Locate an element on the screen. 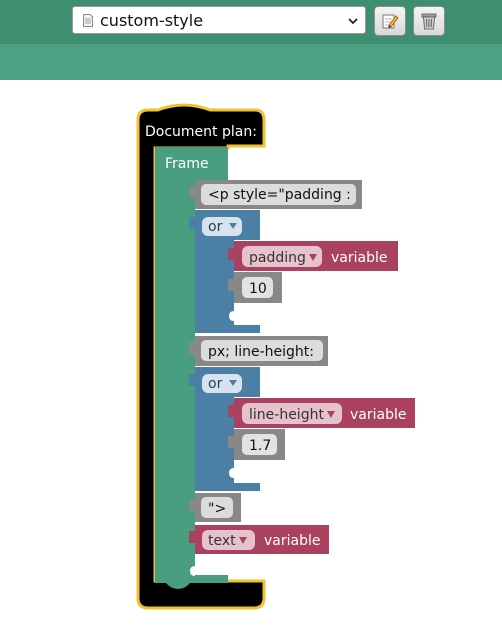 This screenshot has width=502, height=641. padding-default-value: 10 is located at coordinates (258, 289).